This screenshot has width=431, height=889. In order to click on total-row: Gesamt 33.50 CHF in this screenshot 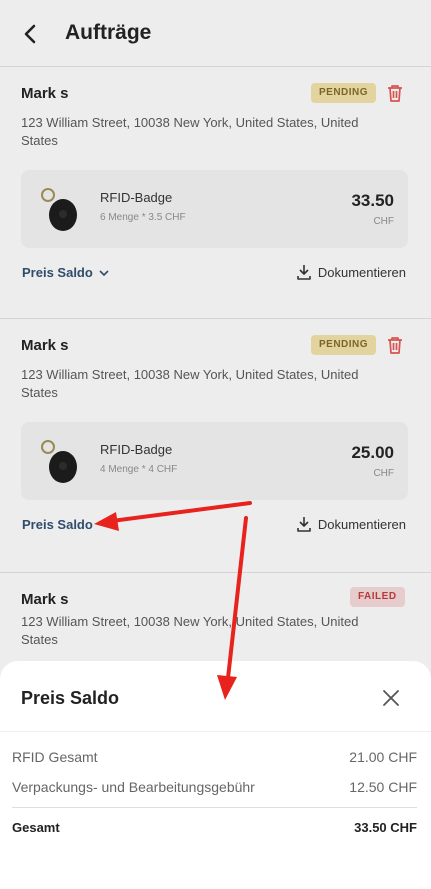, I will do `click(214, 827)`.